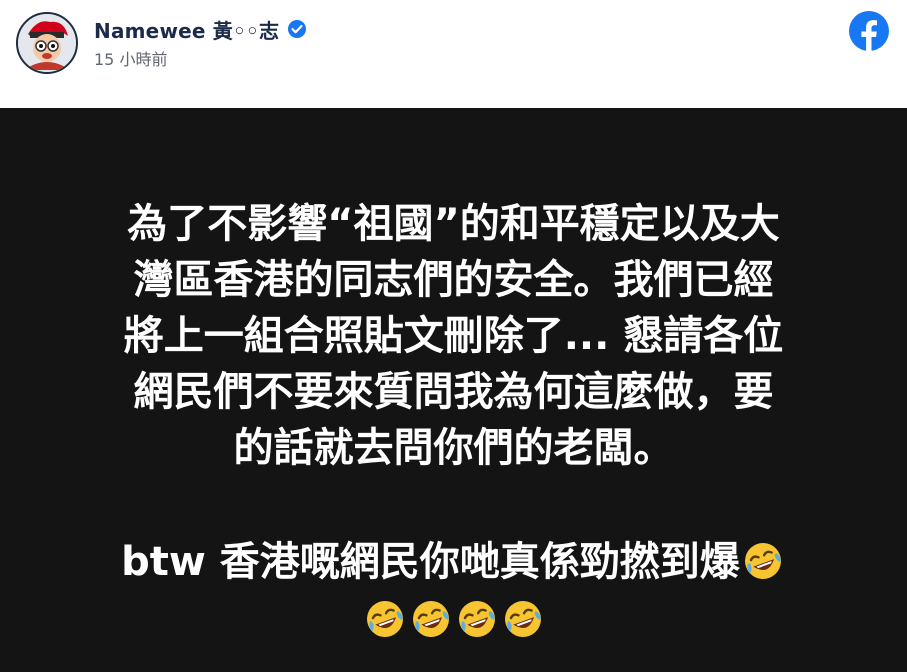 The image size is (907, 672). Describe the element at coordinates (453, 280) in the screenshot. I see `post-line: 灣區香港的同志們的安全。我們已經` at that location.